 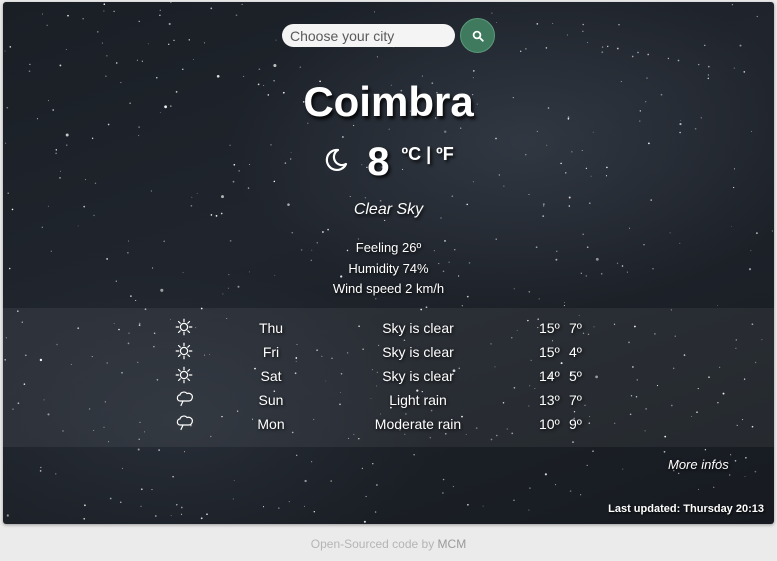 I want to click on search-bar, so click(x=388, y=35).